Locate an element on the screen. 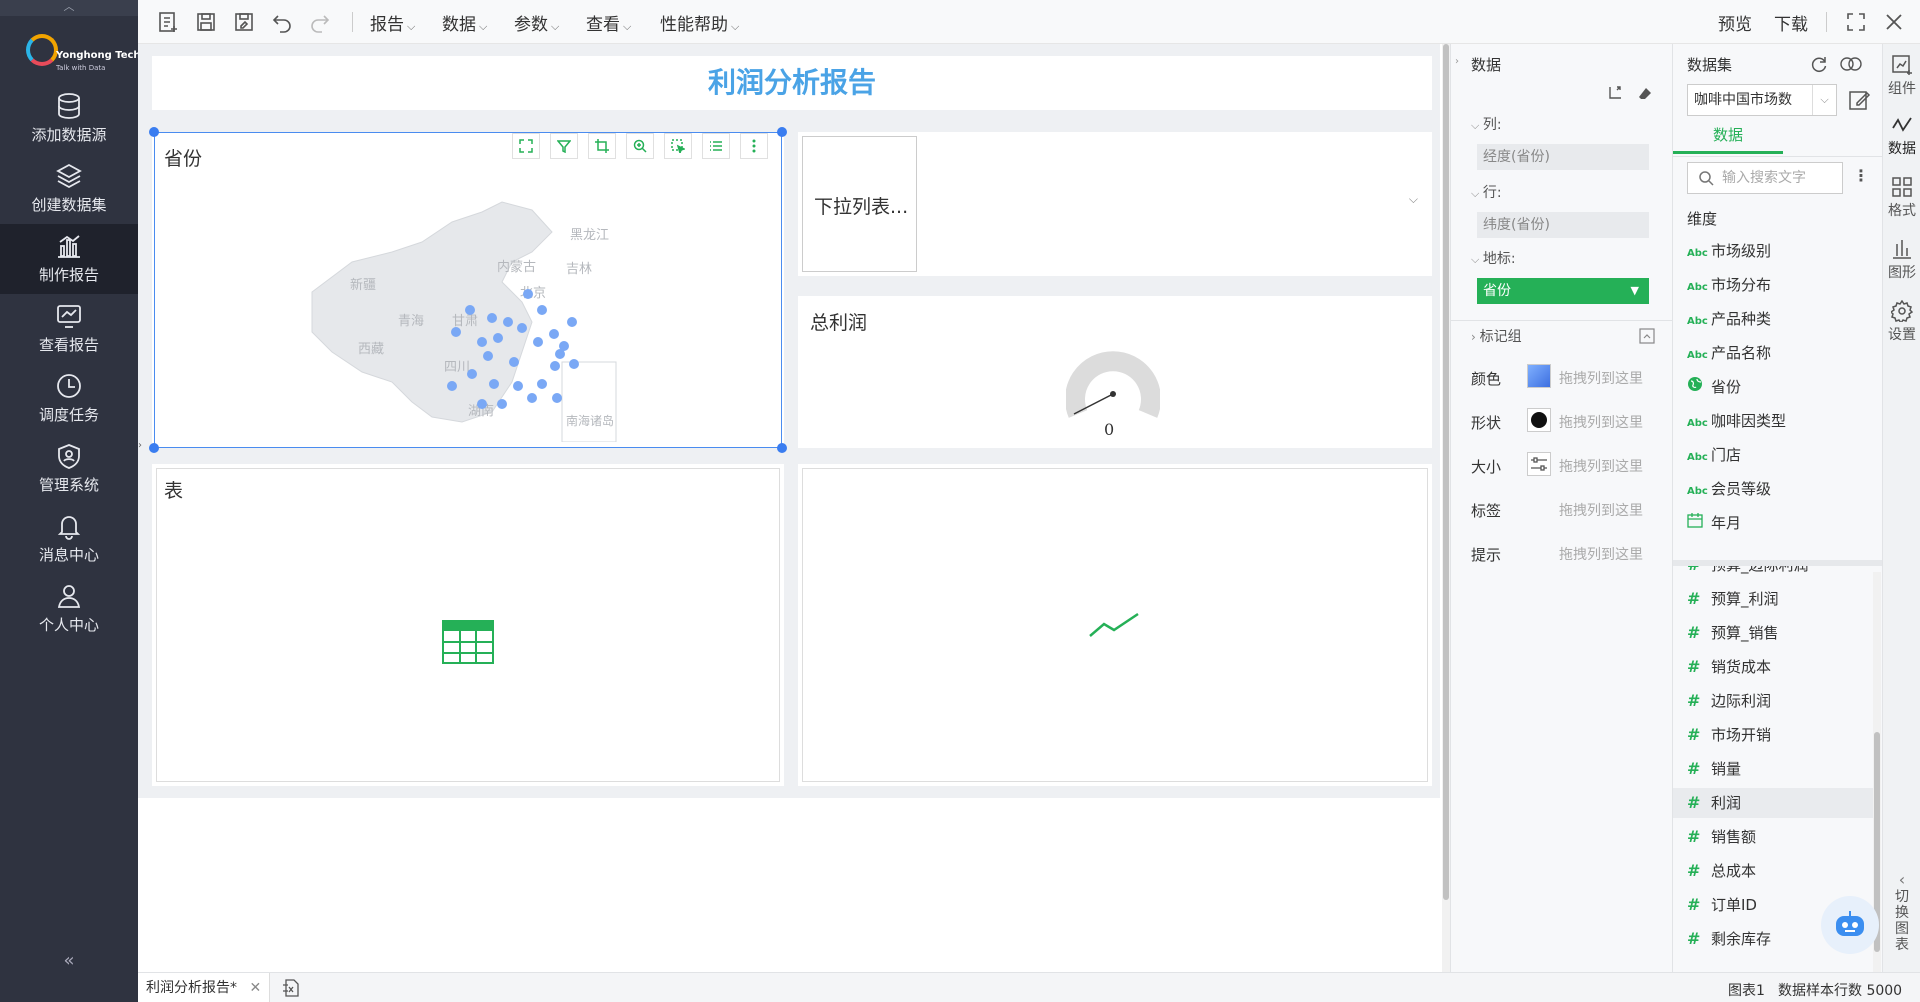  menu-view: 查看 ⌵ is located at coordinates (608, 22).